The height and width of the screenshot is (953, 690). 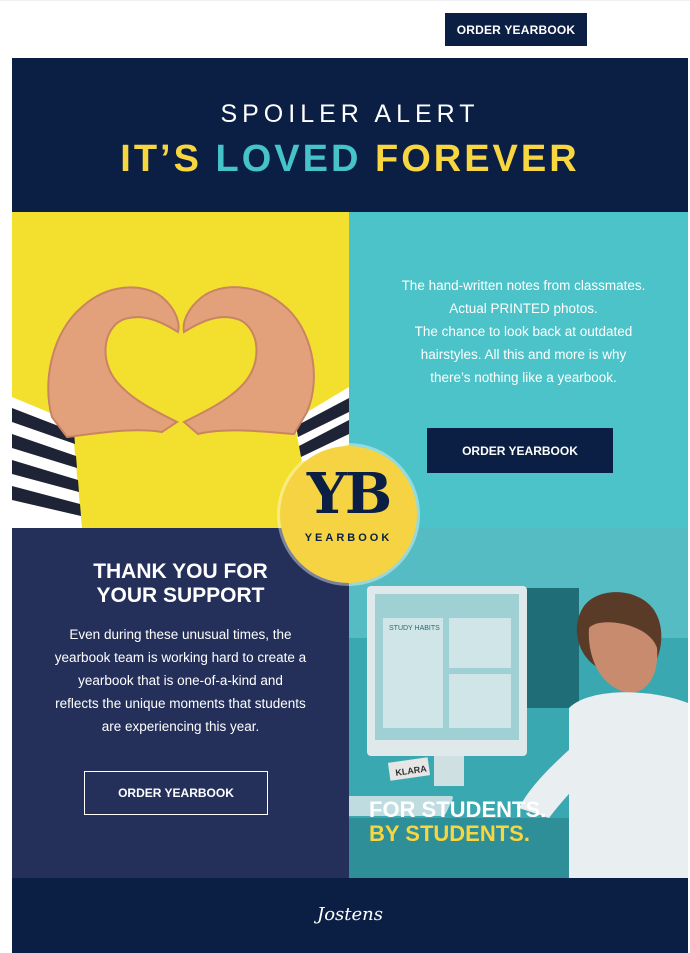 I want to click on yearbook-badge: YB YEARBOOK, so click(x=348, y=514).